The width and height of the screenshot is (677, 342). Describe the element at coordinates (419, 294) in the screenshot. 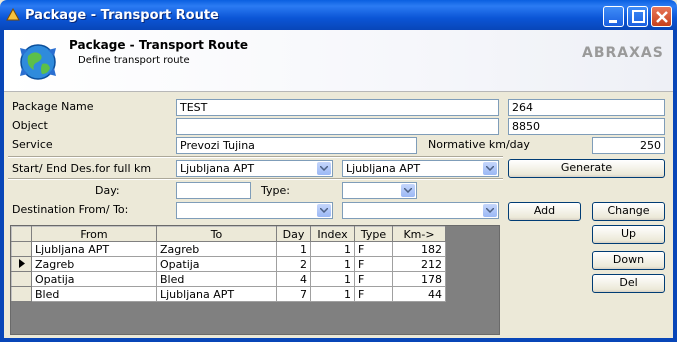

I see `cell-km: 44` at that location.